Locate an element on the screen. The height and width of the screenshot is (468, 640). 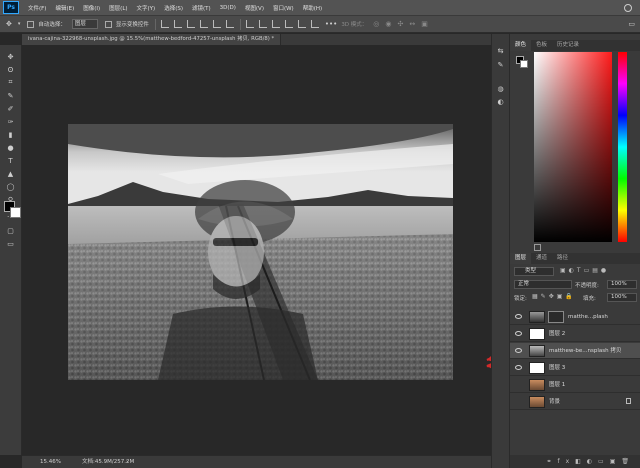
menu-view: 视图(V) is located at coordinates (254, 8).